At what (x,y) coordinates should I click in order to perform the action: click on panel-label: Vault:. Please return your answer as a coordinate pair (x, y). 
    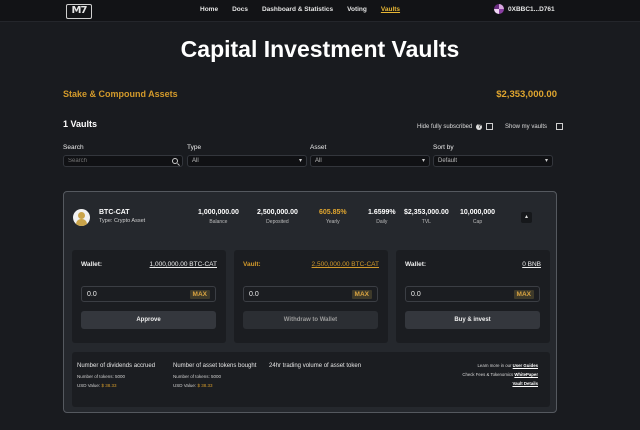
    Looking at the image, I should click on (252, 264).